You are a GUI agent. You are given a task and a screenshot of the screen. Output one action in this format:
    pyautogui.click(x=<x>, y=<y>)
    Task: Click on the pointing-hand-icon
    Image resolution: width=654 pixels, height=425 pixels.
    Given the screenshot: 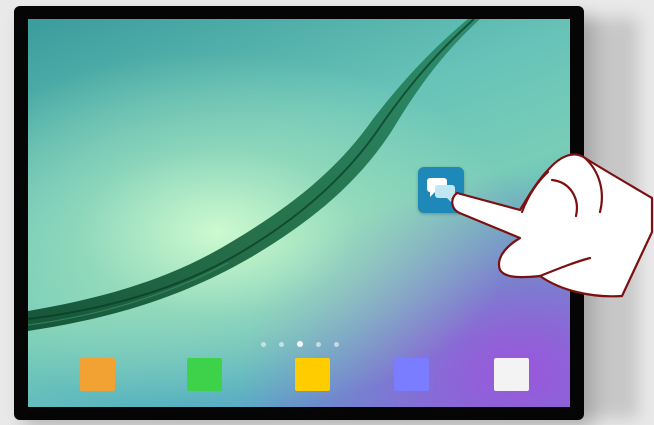 What is the action you would take?
    pyautogui.click(x=552, y=225)
    